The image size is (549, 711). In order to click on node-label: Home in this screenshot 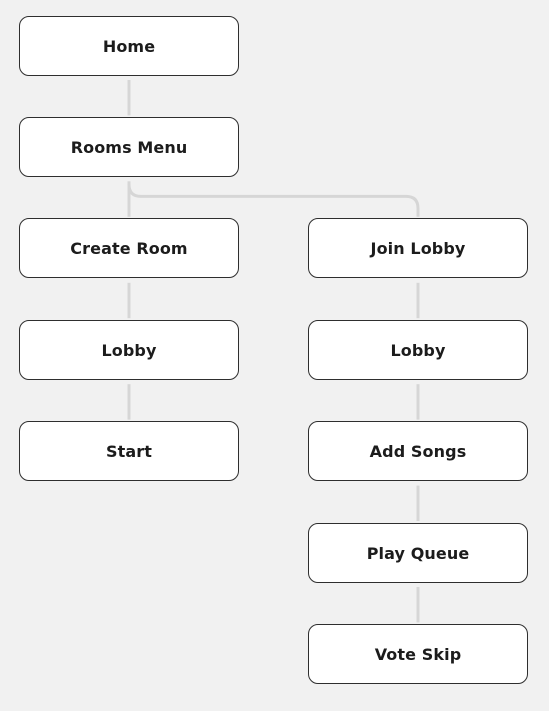, I will do `click(129, 46)`.